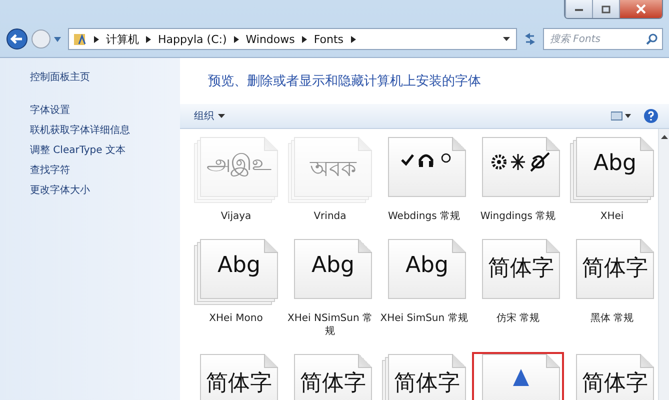 This screenshot has width=669, height=400. Describe the element at coordinates (105, 110) in the screenshot. I see `sidebar-link: 字体设置` at that location.